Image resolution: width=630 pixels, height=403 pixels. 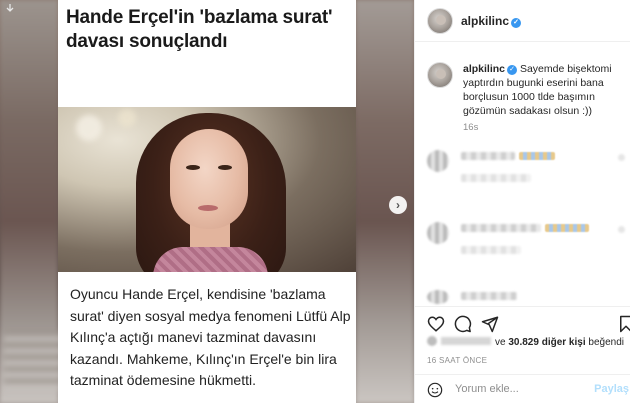 What do you see at coordinates (485, 21) in the screenshot?
I see `username-text: alpkilinc` at bounding box center [485, 21].